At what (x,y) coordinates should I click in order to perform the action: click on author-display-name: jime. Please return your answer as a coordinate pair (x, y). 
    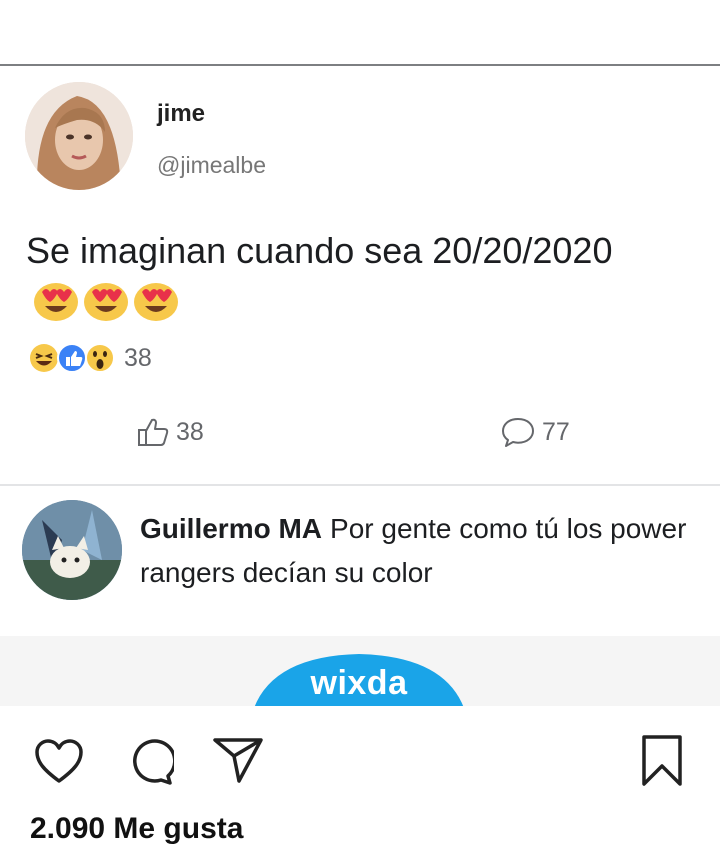
    Looking at the image, I should click on (181, 114).